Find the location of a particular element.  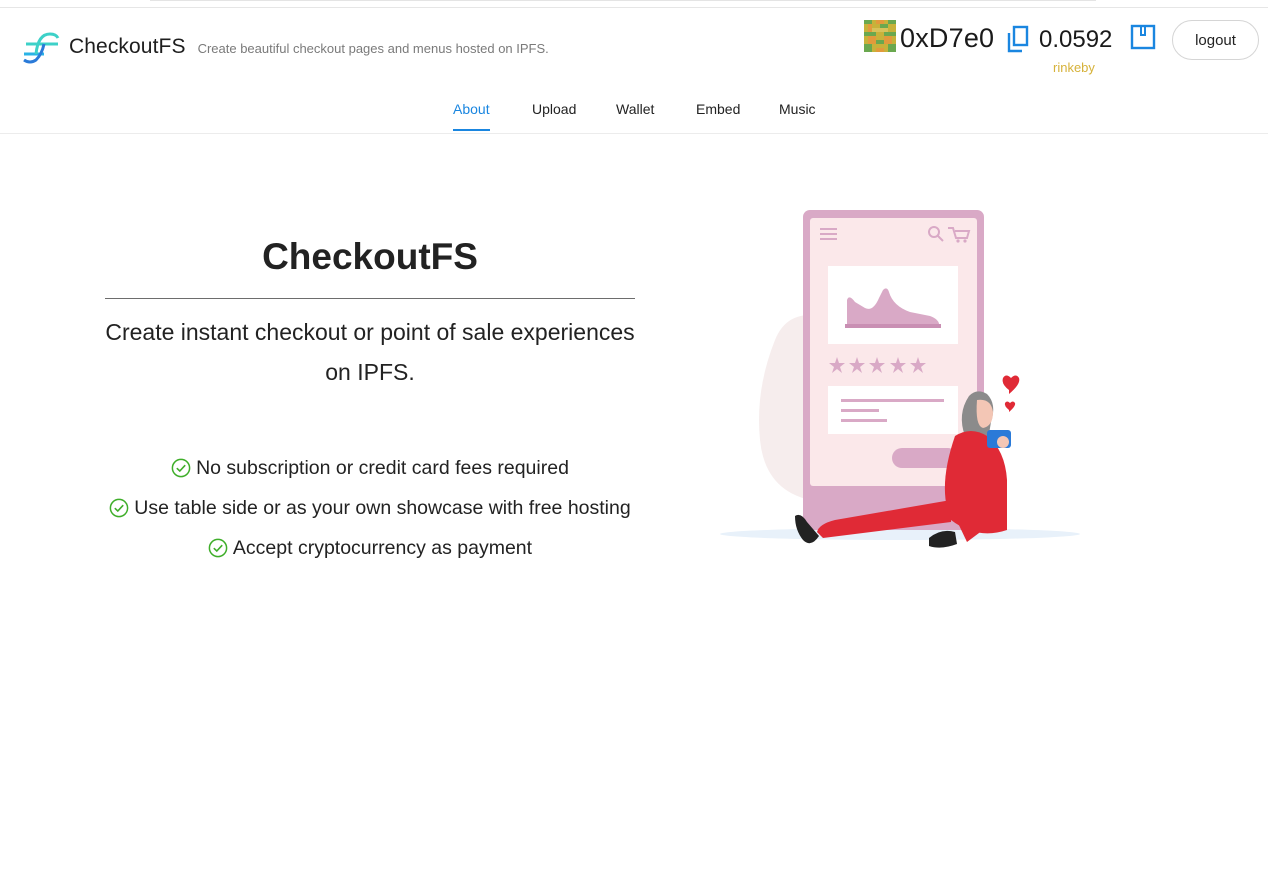

tab-about: About is located at coordinates (471, 116).